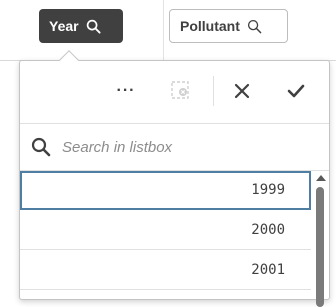  Describe the element at coordinates (187, 147) in the screenshot. I see `search-input` at that location.